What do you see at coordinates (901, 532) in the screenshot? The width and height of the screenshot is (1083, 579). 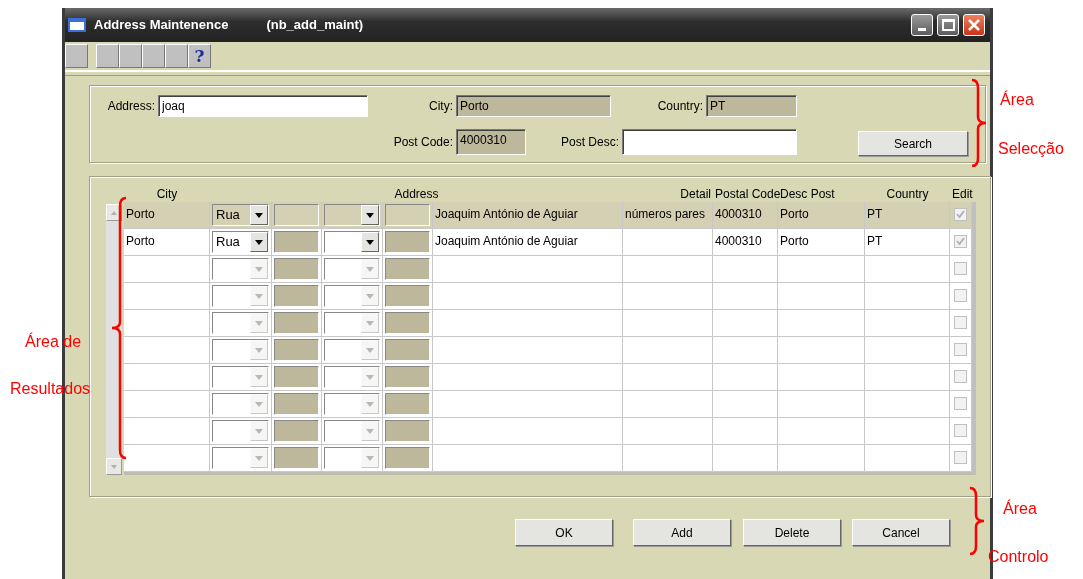 I see `dialog-button: Cancel` at bounding box center [901, 532].